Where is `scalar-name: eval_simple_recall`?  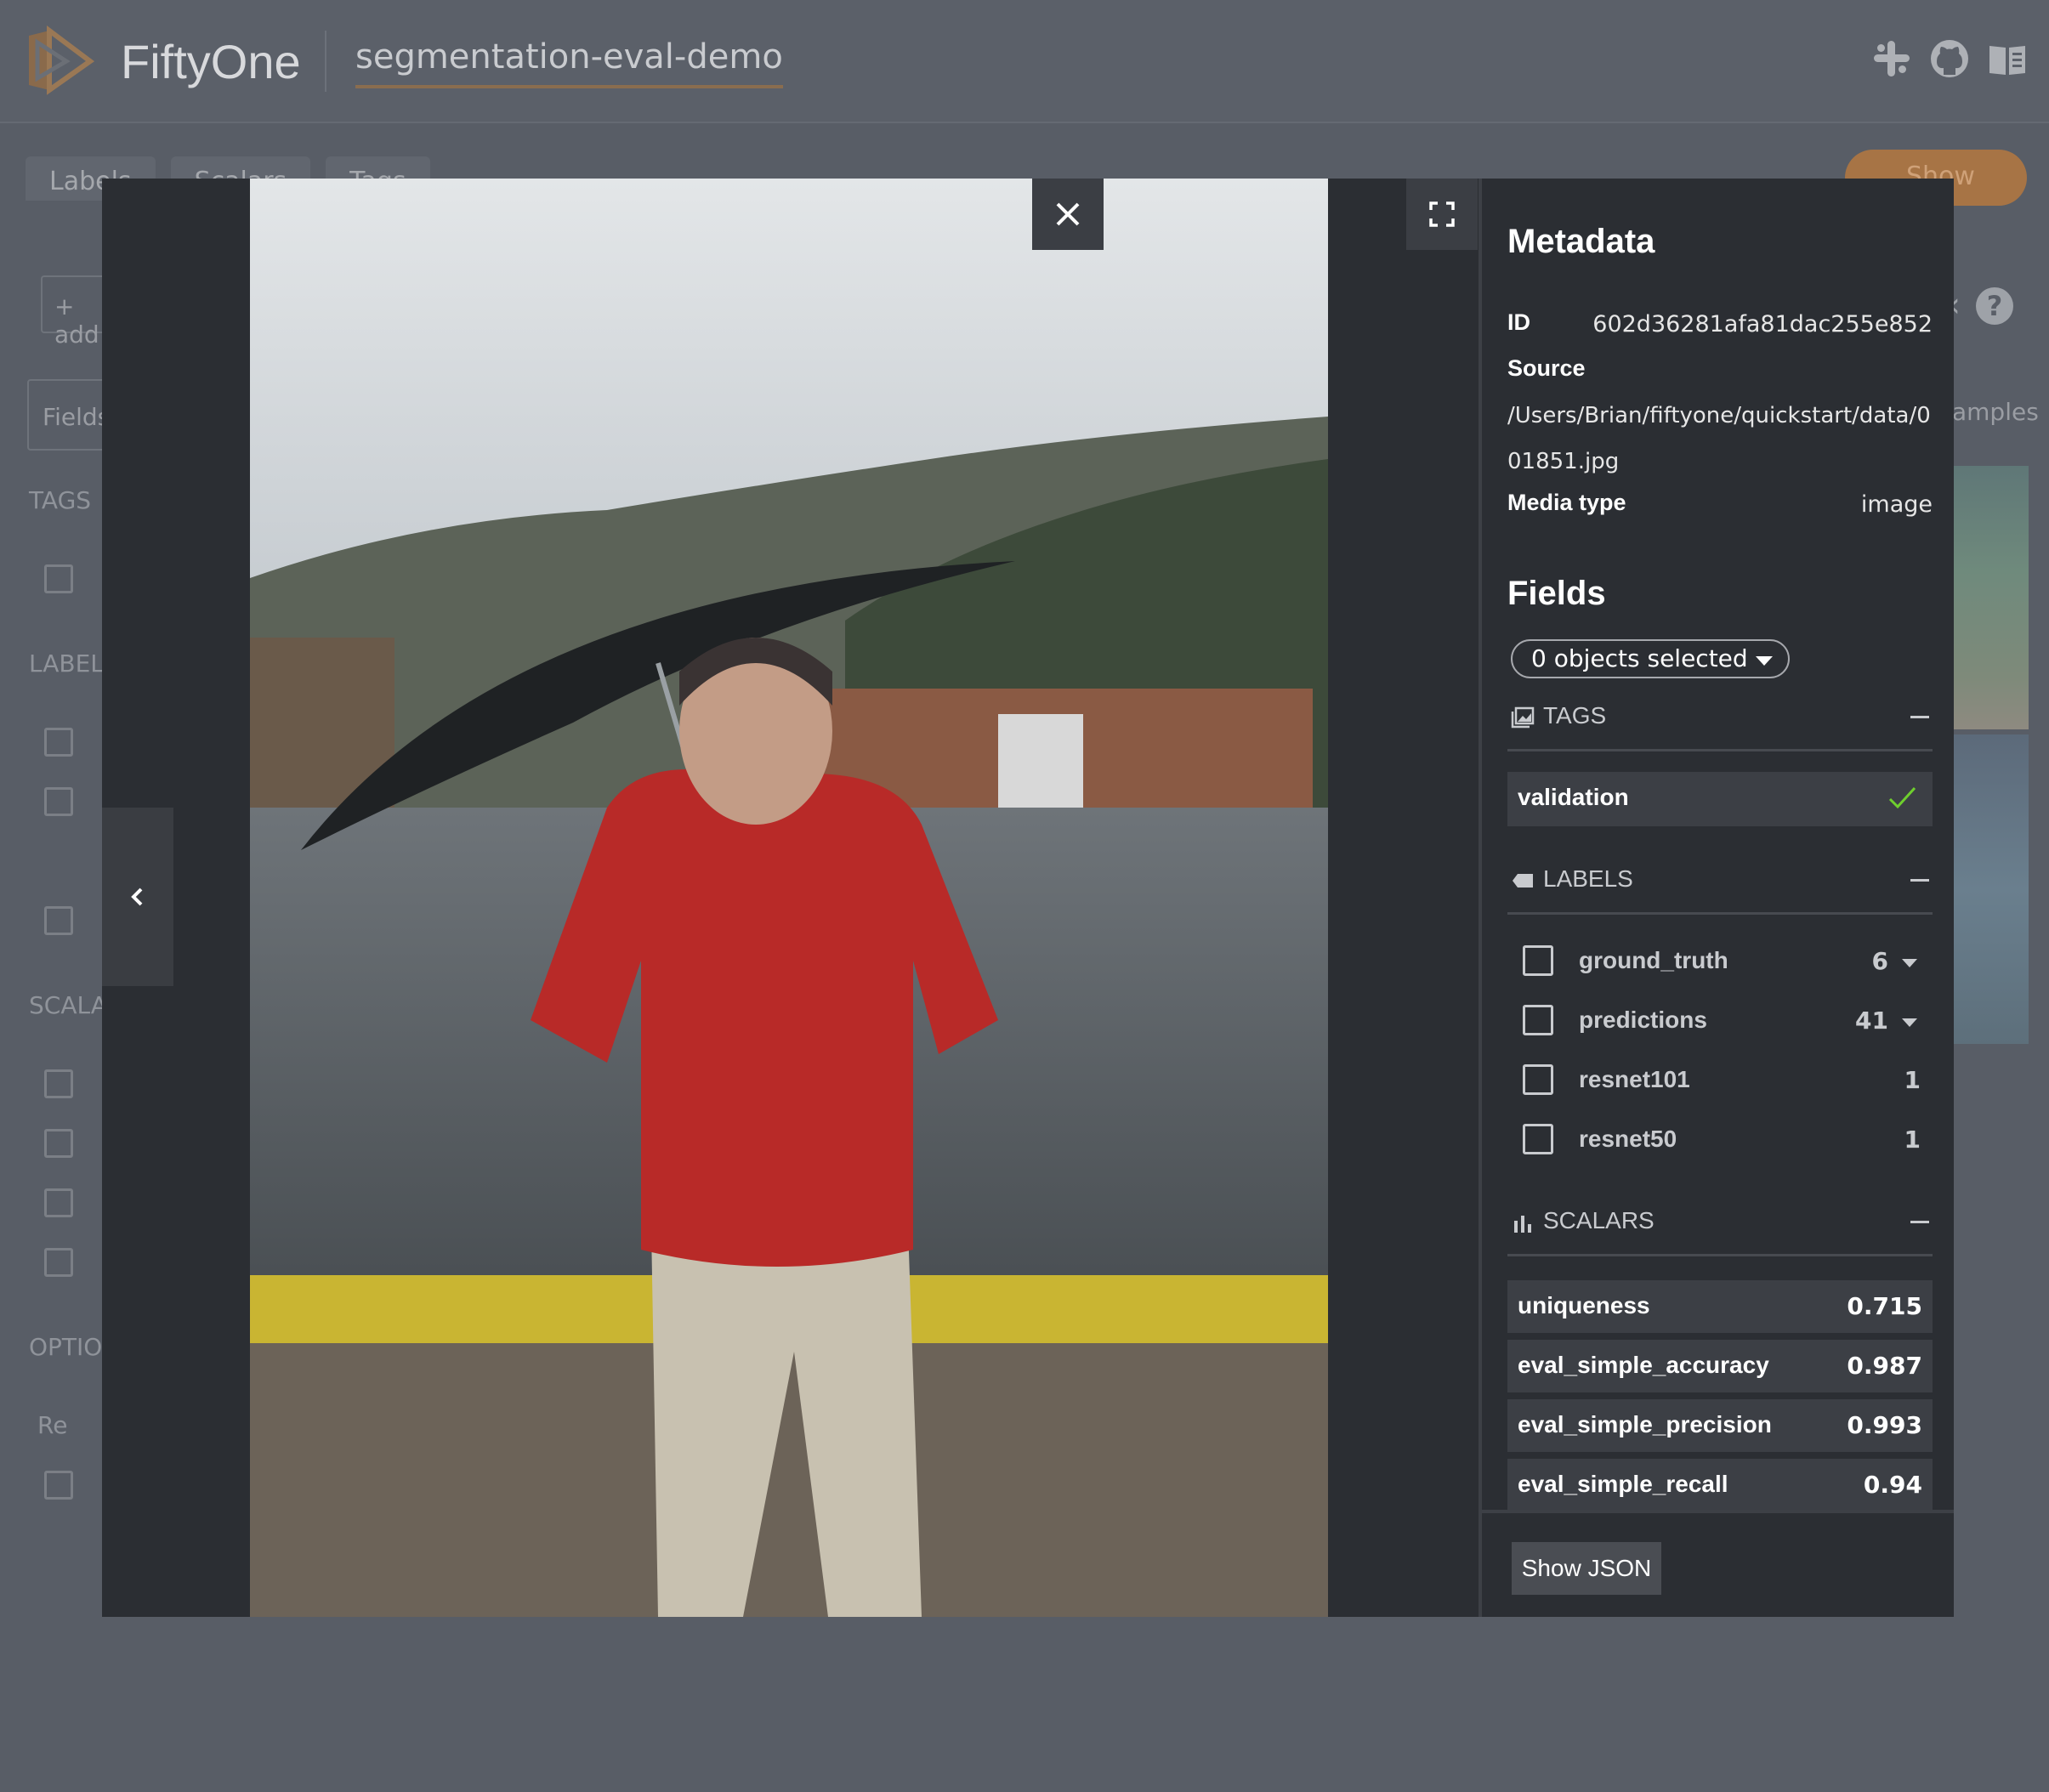 scalar-name: eval_simple_recall is located at coordinates (1623, 1484).